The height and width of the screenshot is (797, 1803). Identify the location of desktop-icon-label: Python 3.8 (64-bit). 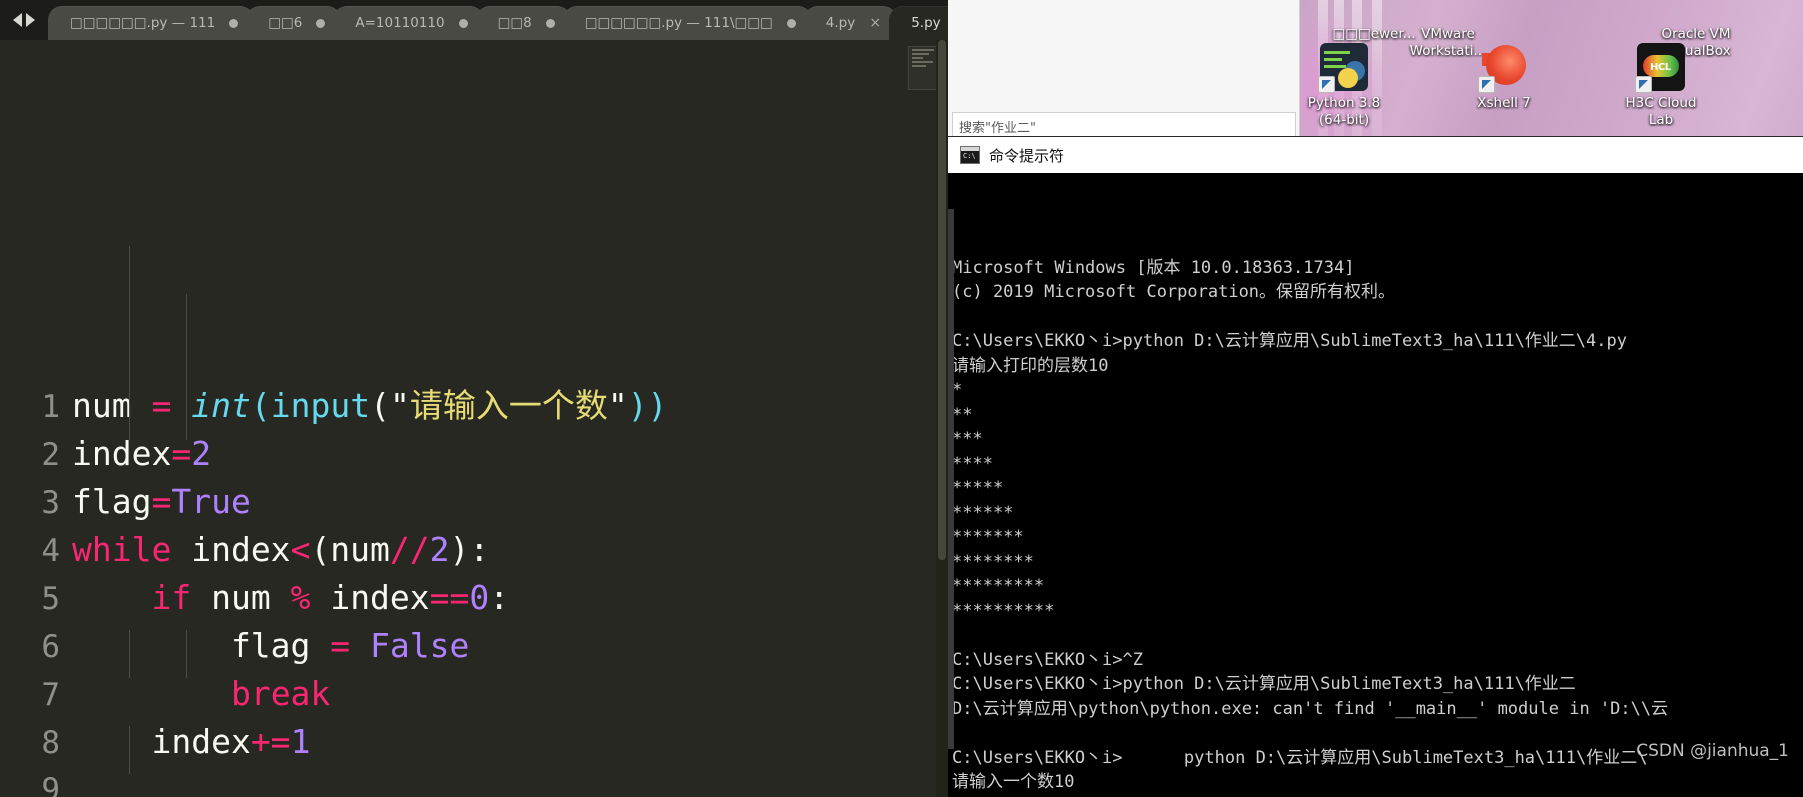
(1344, 111).